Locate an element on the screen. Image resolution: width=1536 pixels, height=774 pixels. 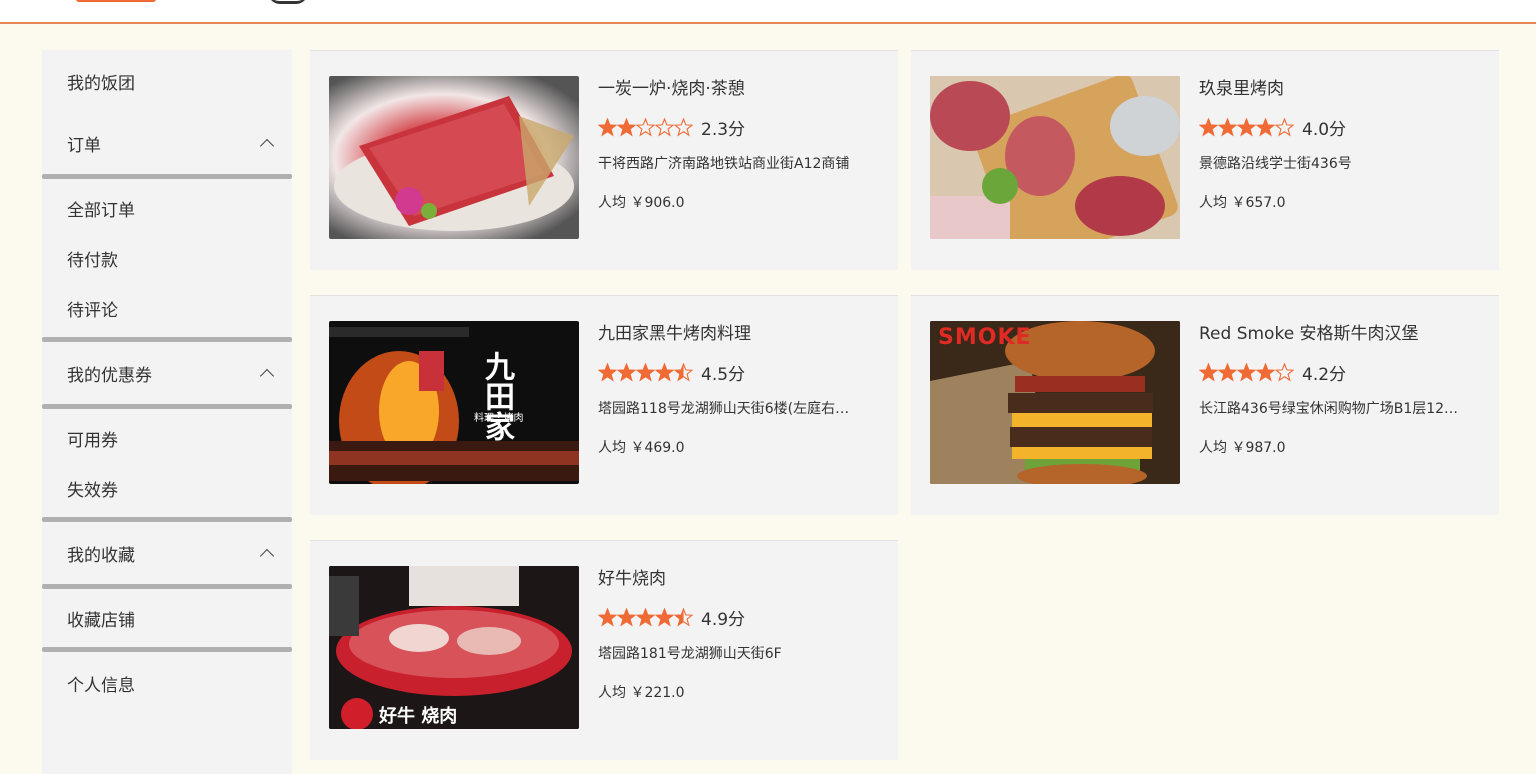
thumb-sub-text: 料理 · 烤肉 is located at coordinates (499, 418).